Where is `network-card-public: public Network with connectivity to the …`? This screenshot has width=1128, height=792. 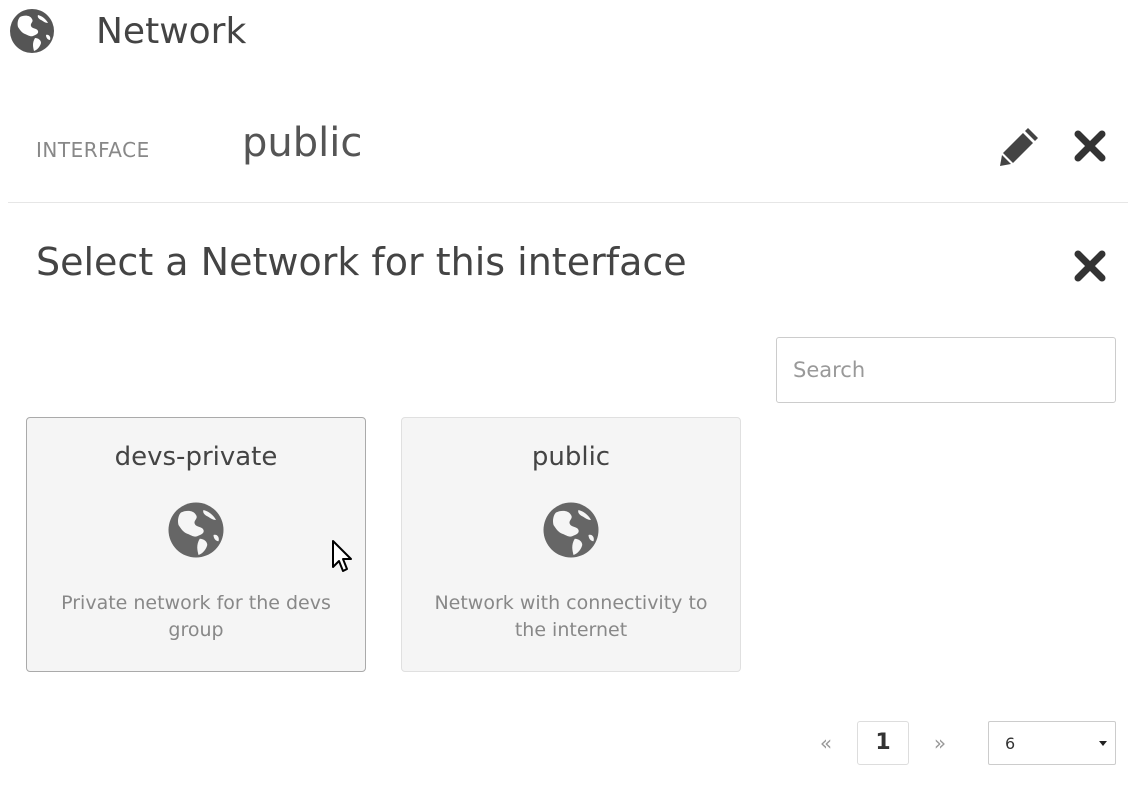
network-card-public: public Network with connectivity to the … is located at coordinates (571, 544).